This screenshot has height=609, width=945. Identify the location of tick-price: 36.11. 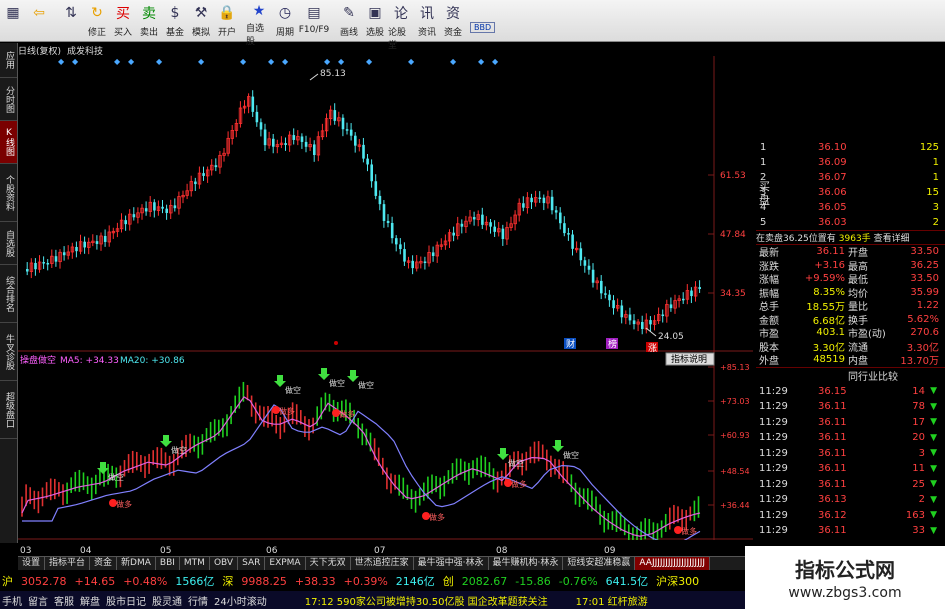
(832, 422).